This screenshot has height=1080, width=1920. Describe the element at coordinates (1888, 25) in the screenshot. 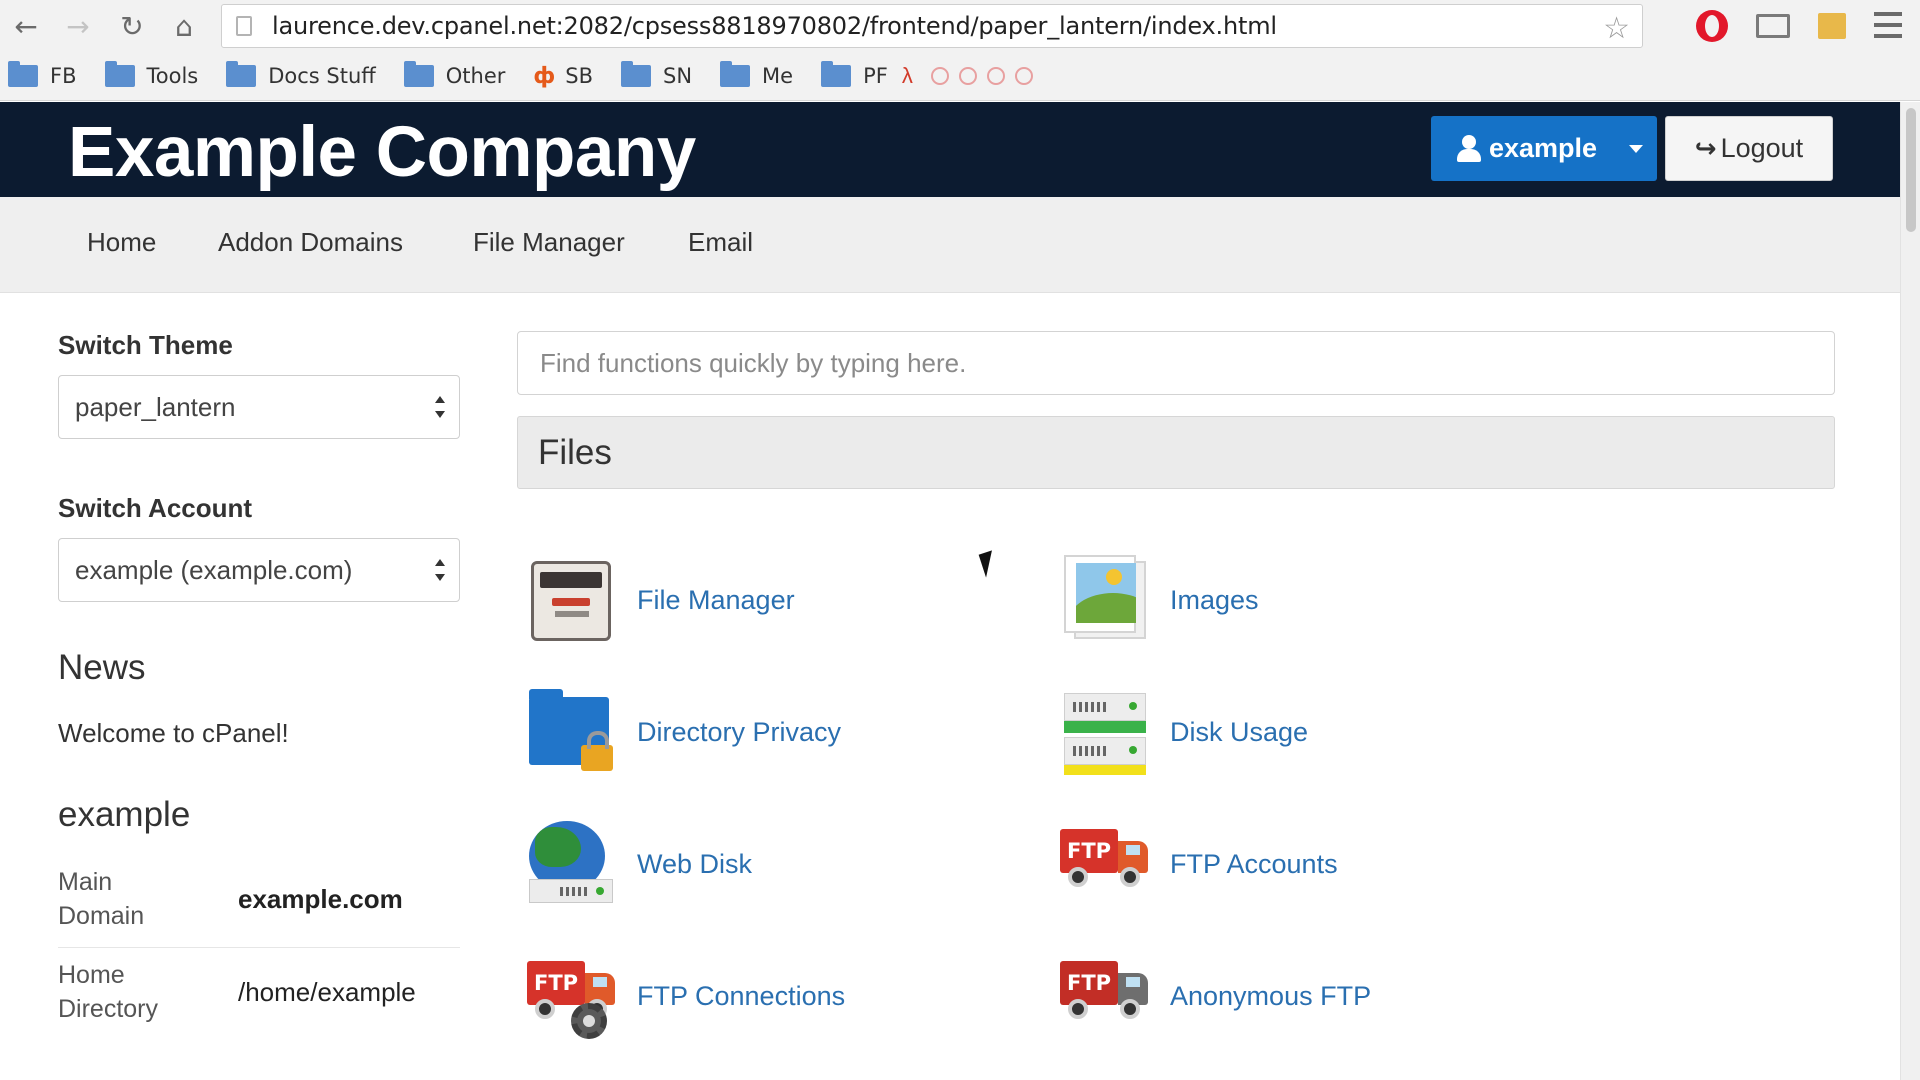

I see `browser-menu-icon` at that location.